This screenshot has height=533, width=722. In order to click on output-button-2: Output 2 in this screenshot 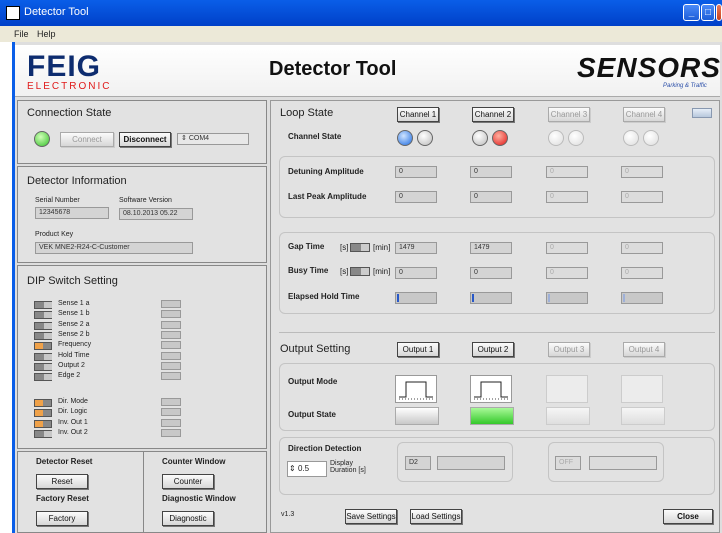, I will do `click(493, 349)`.